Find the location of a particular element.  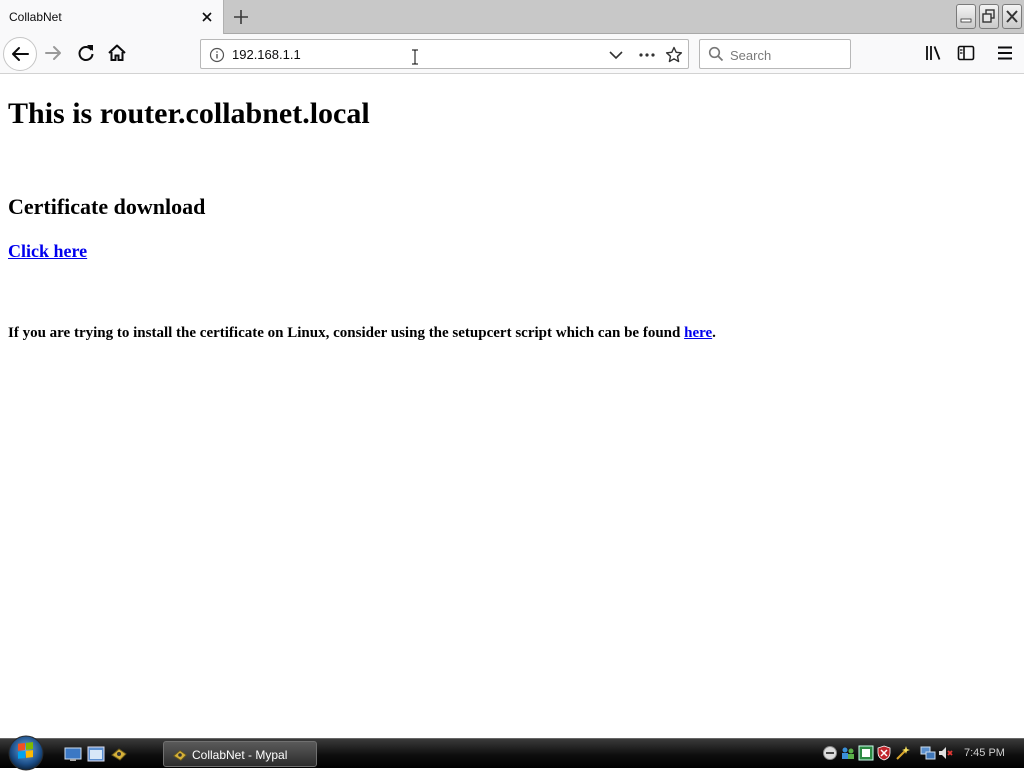

home-icon is located at coordinates (117, 53).